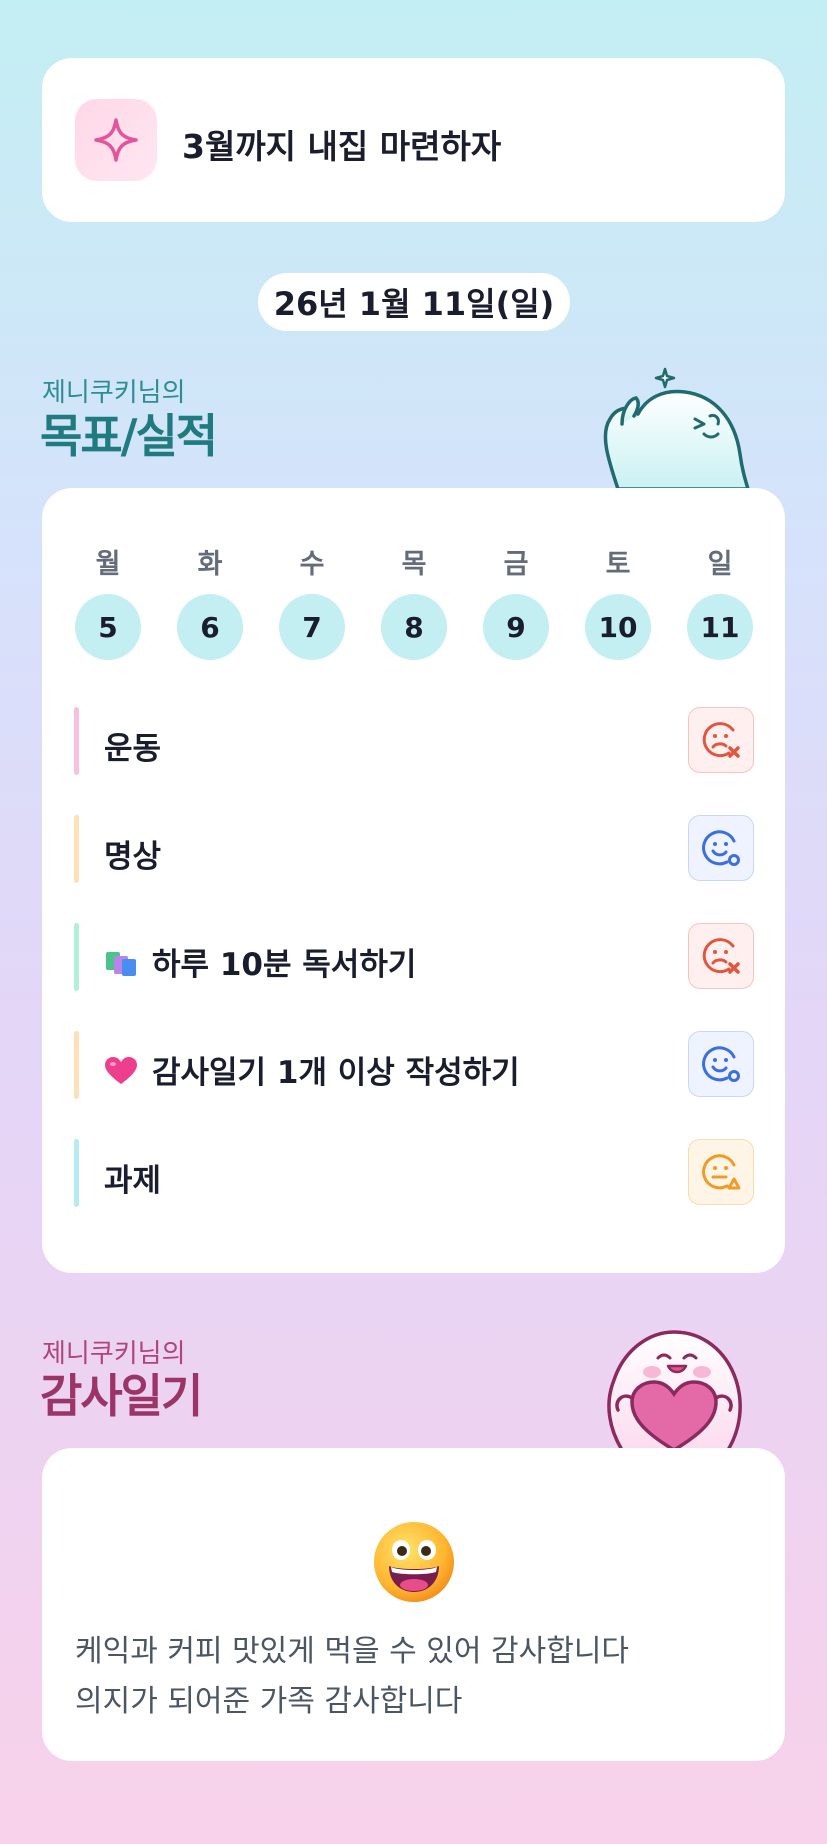  I want to click on day-column-mon: 월 5, so click(108, 601).